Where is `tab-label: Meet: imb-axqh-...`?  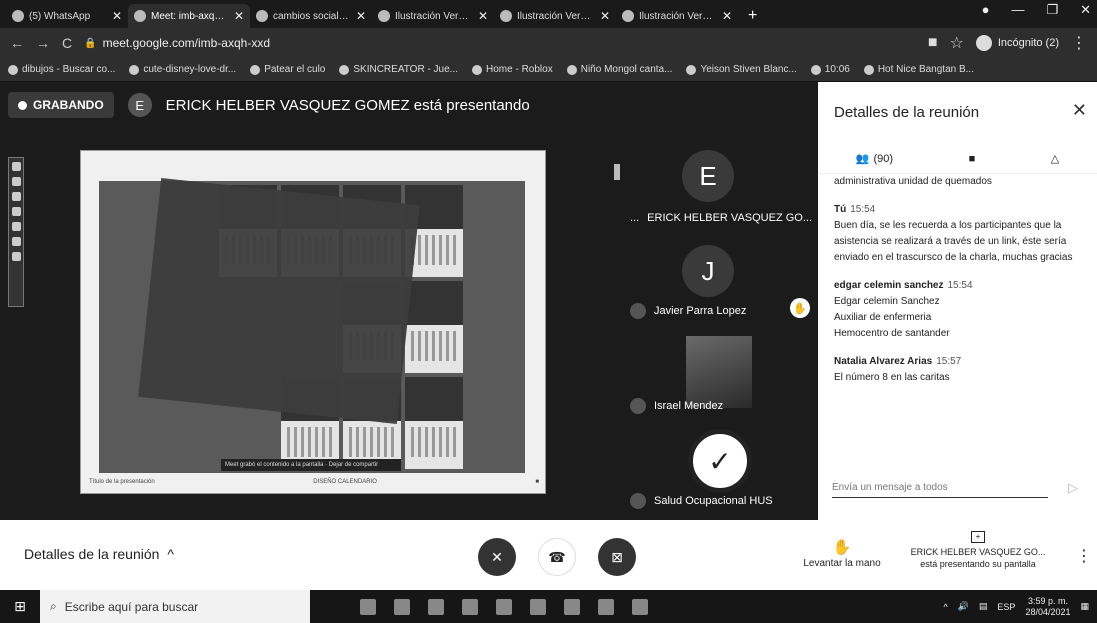
tab-label: Meet: imb-axqh-... is located at coordinates (190, 16).